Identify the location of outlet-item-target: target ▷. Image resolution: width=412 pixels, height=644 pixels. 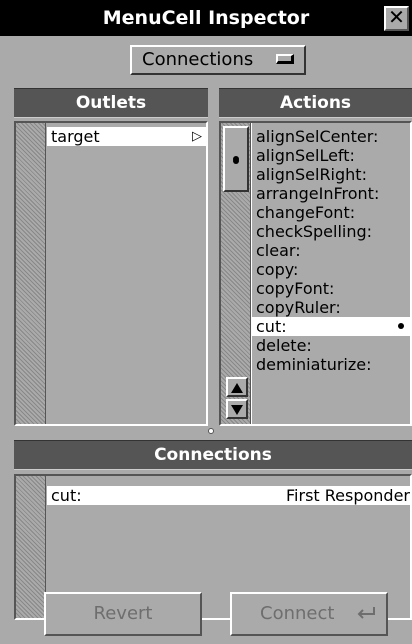
(126, 136).